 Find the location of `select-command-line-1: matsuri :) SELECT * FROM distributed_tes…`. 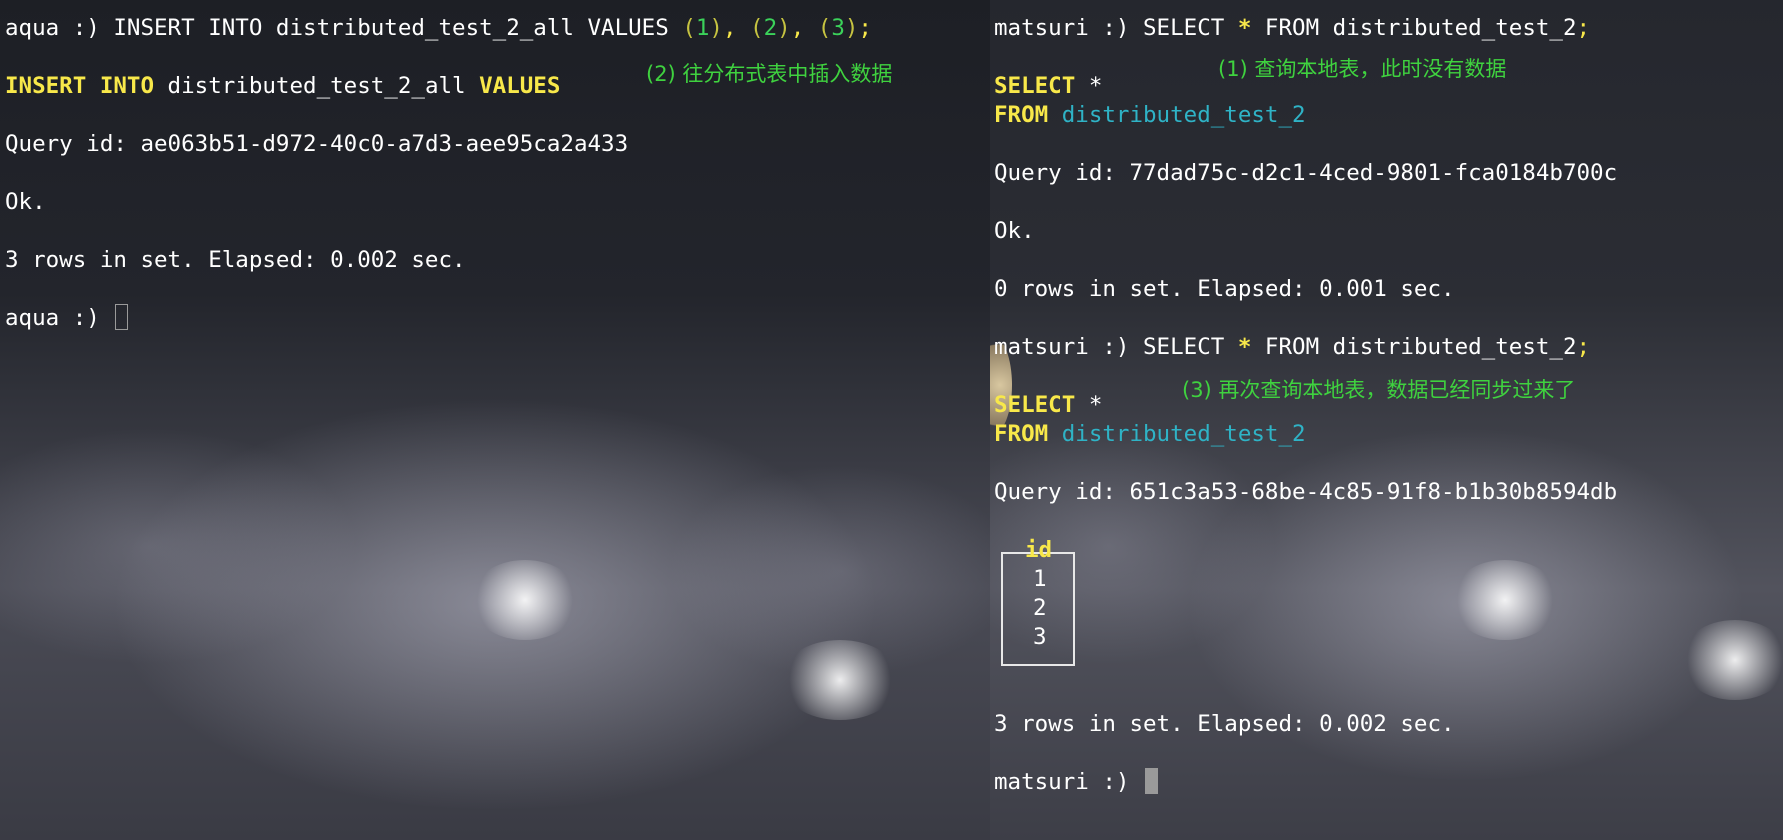

select-command-line-1: matsuri :) SELECT * FROM distributed_tes… is located at coordinates (1292, 28).